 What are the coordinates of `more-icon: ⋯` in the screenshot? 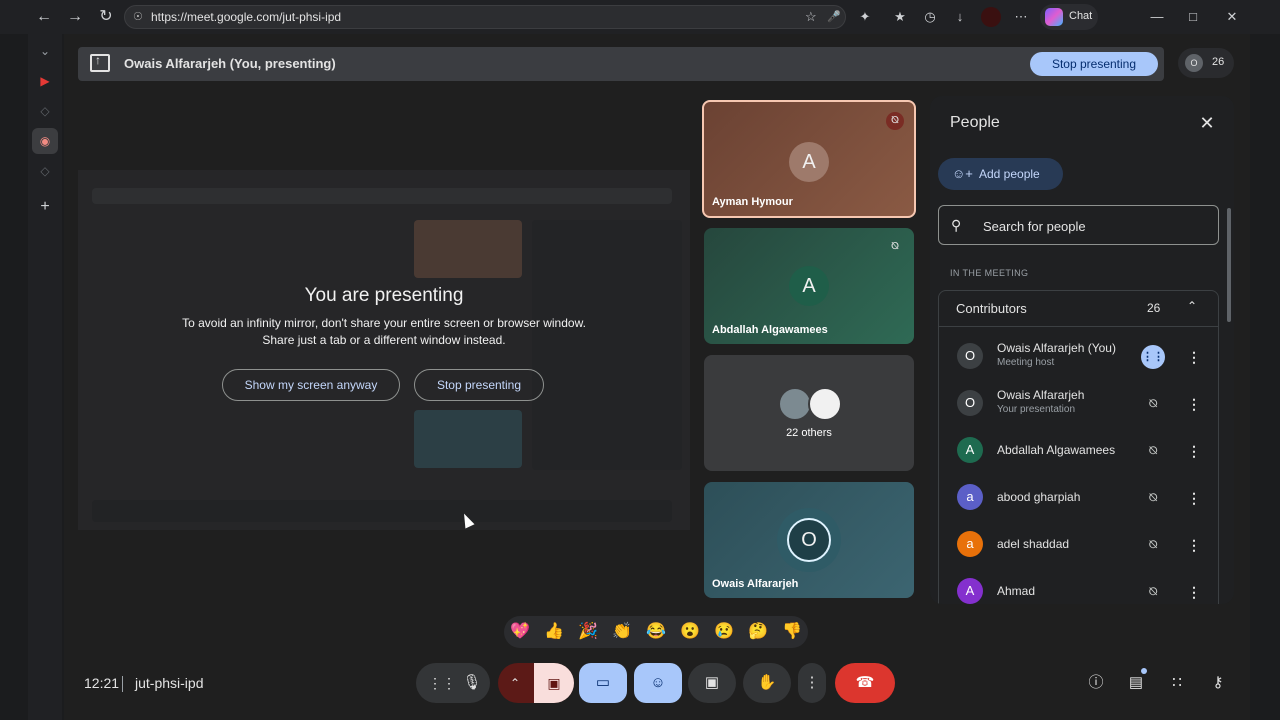 It's located at (1021, 17).